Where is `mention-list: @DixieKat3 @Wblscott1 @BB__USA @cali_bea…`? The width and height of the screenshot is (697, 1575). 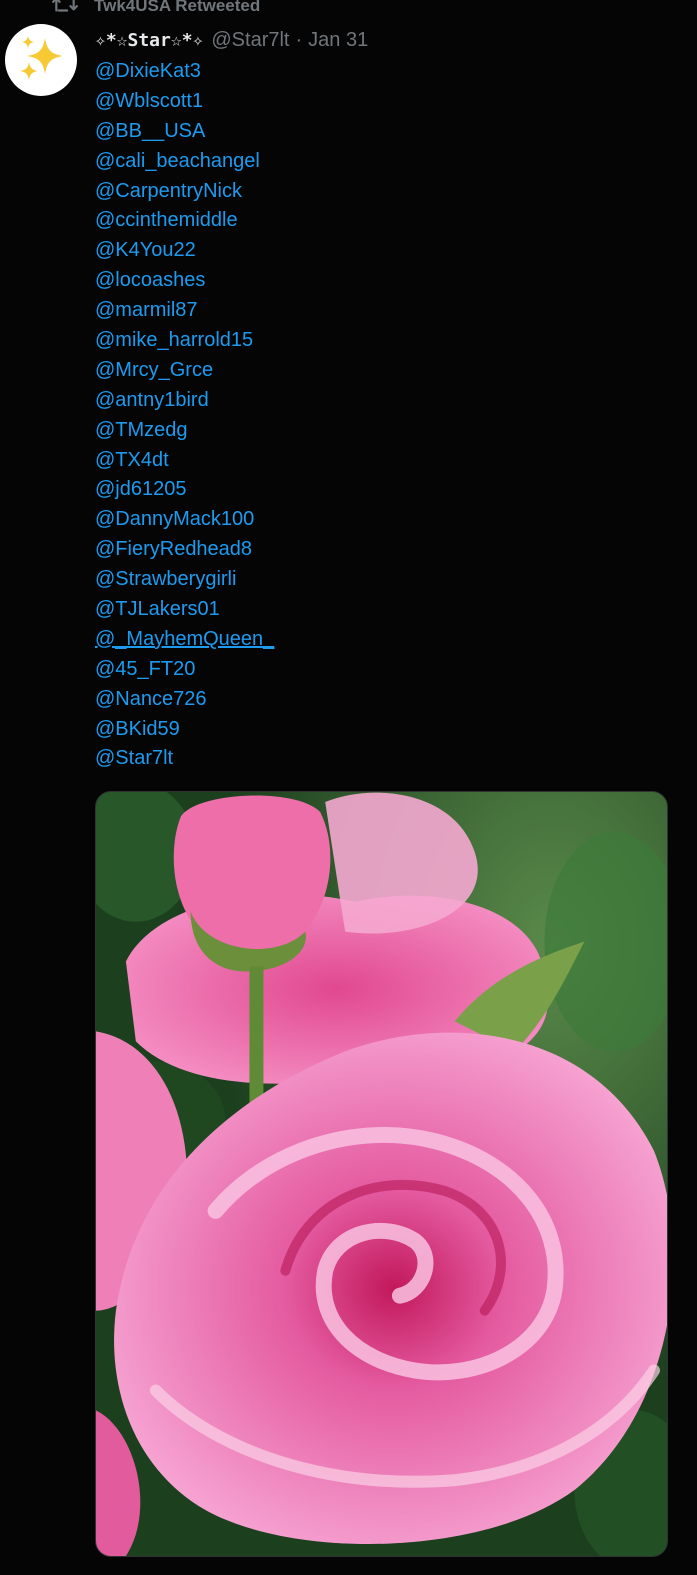 mention-list: @DixieKat3 @Wblscott1 @BB__USA @cali_bea… is located at coordinates (184, 415).